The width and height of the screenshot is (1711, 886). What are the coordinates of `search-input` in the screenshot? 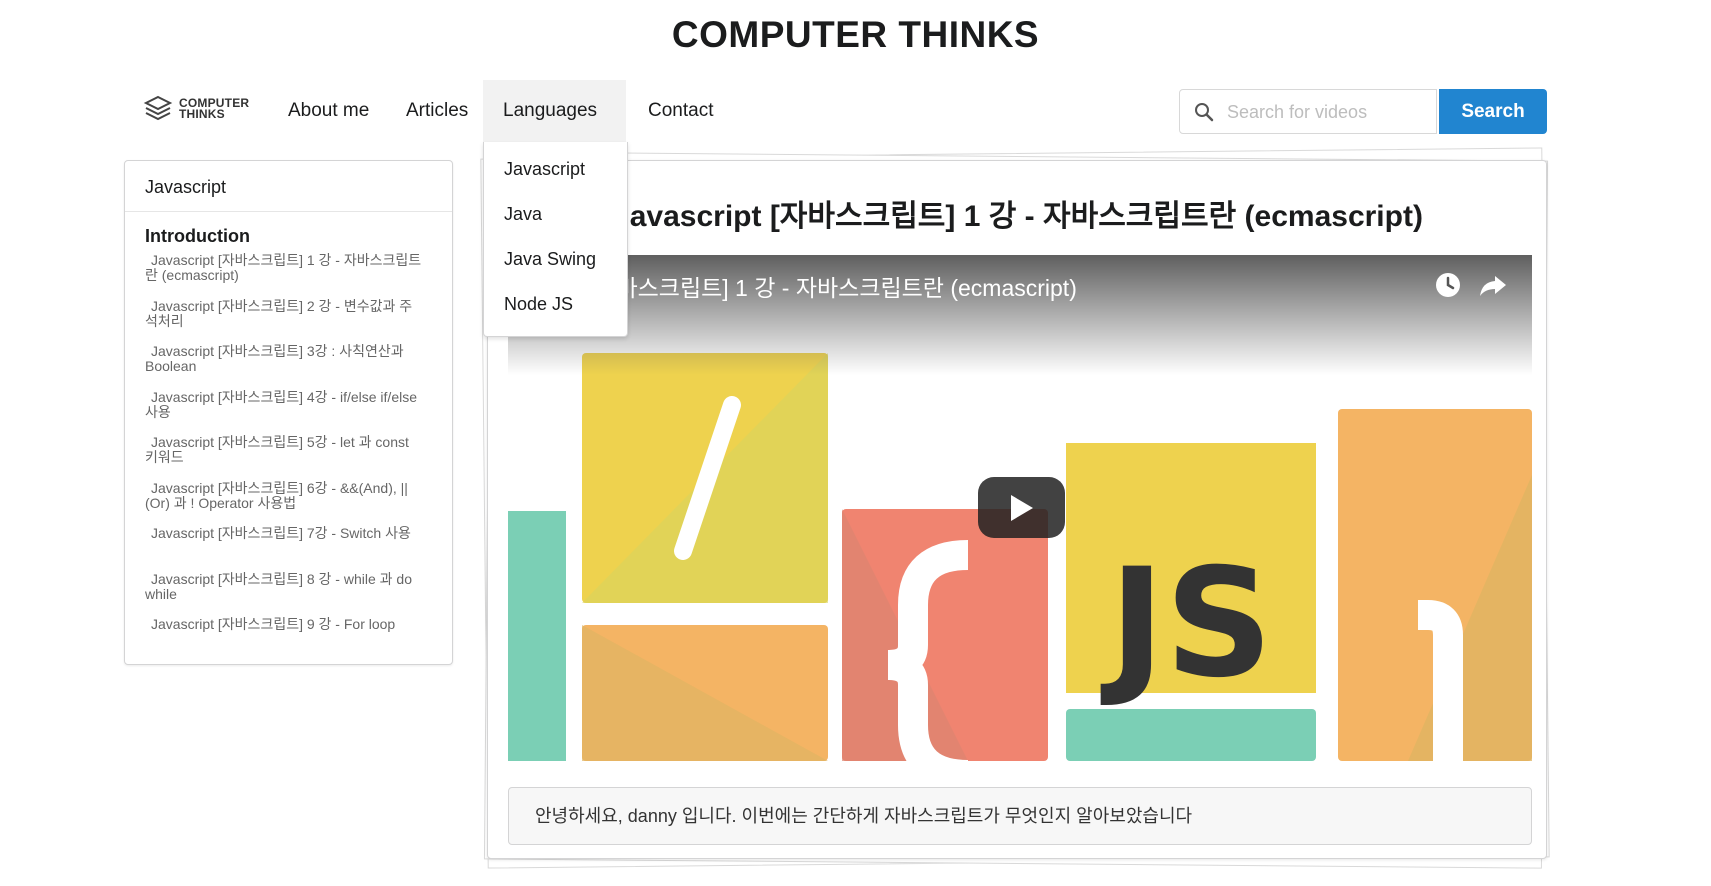 It's located at (1329, 112).